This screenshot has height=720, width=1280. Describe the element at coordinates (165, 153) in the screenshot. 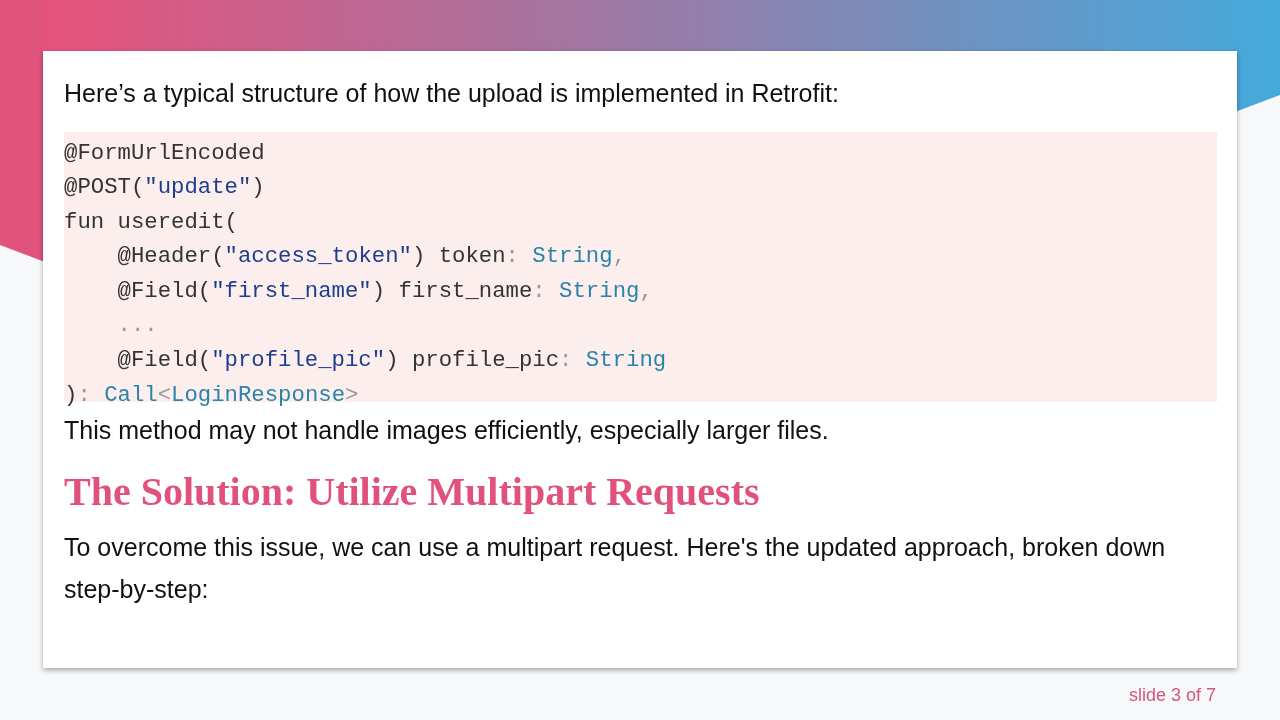

I see `code-line: @FormUrlEncoded` at that location.